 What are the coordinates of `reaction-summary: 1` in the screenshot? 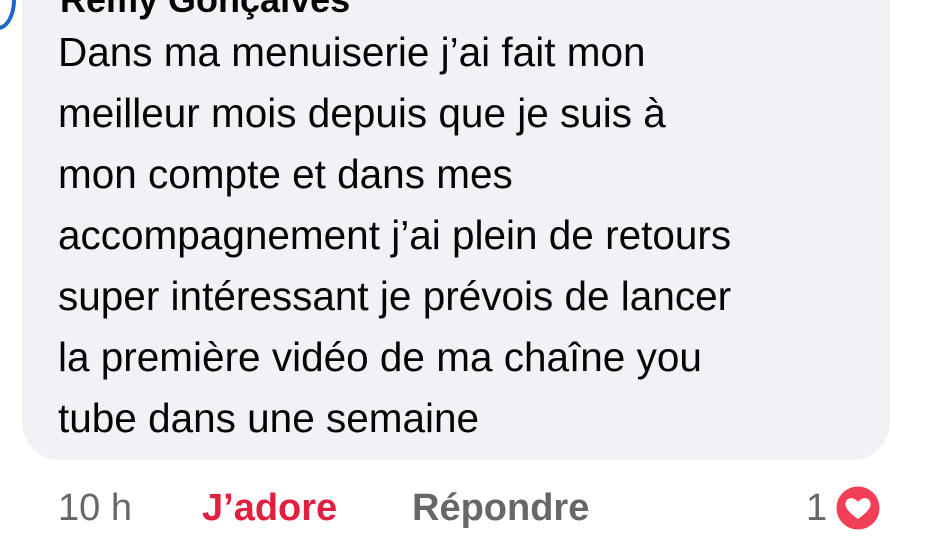 It's located at (844, 508).